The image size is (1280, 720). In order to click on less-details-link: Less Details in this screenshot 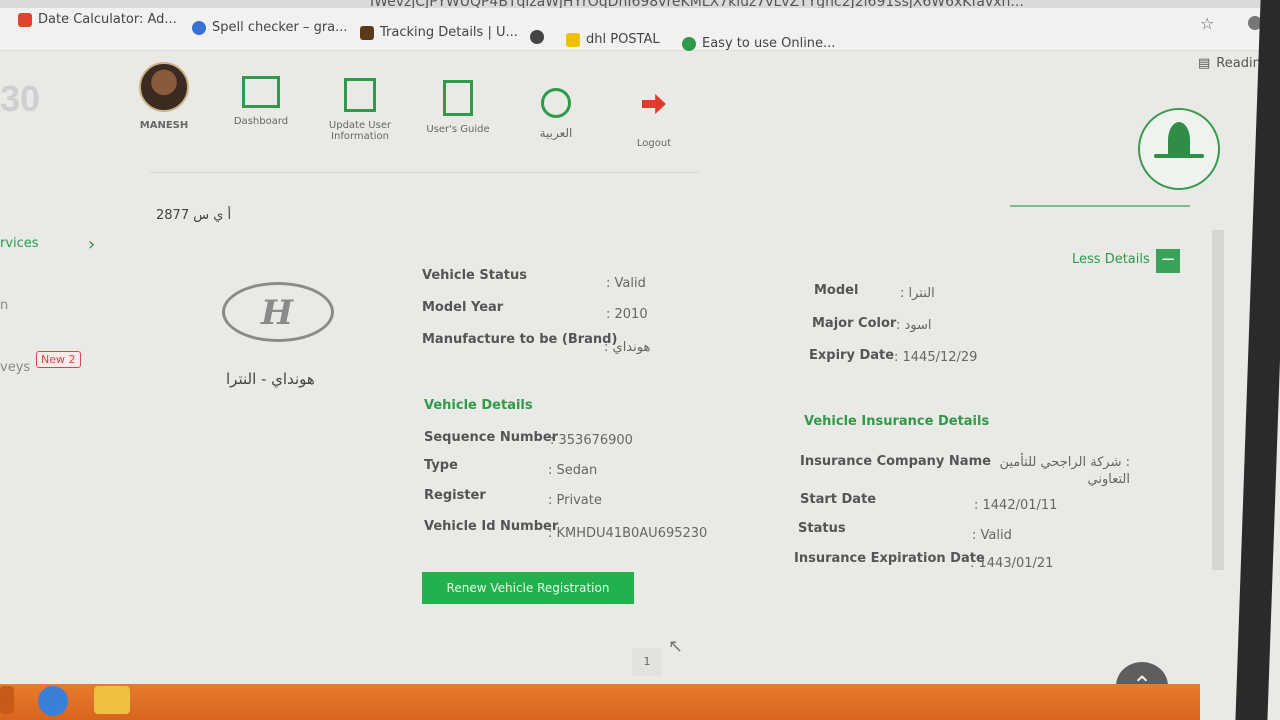, I will do `click(1111, 259)`.